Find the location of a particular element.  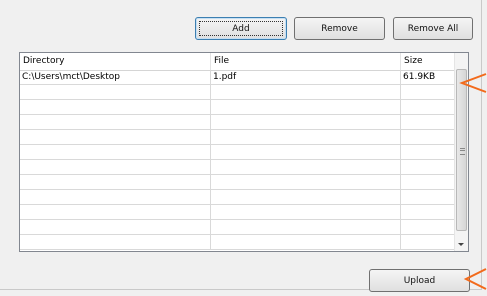

scroll-down-arrow-icon is located at coordinates (461, 244).